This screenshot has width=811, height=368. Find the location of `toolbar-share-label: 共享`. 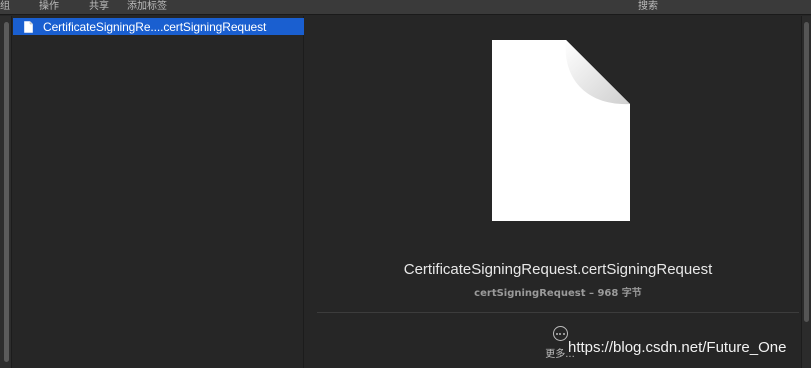

toolbar-share-label: 共享 is located at coordinates (99, 6).